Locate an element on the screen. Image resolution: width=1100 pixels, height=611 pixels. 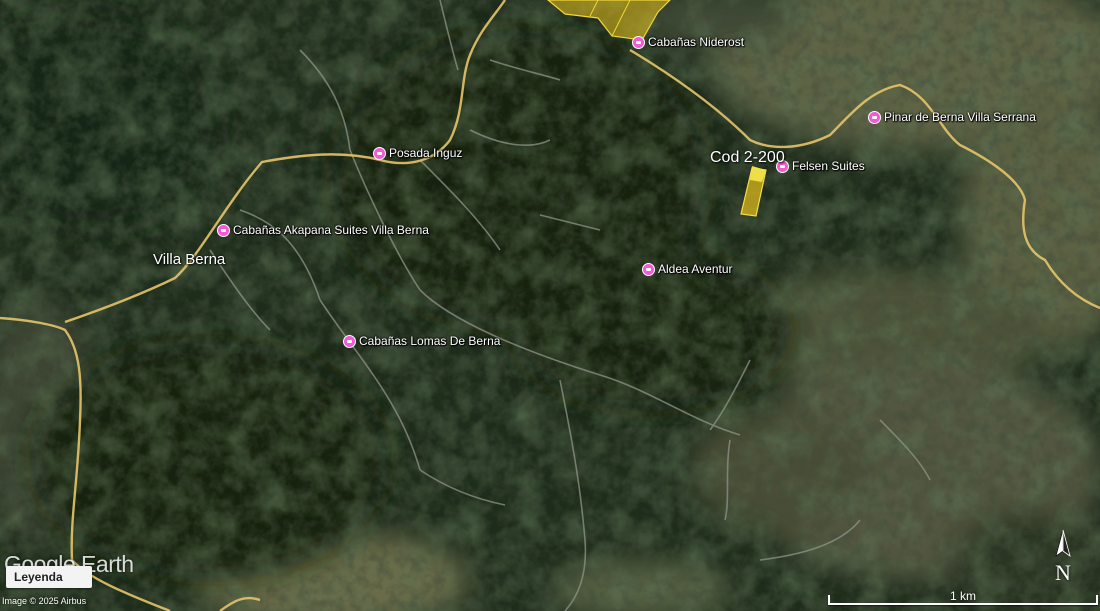
poi-felsen-suites: Felsen Suites is located at coordinates (820, 166).